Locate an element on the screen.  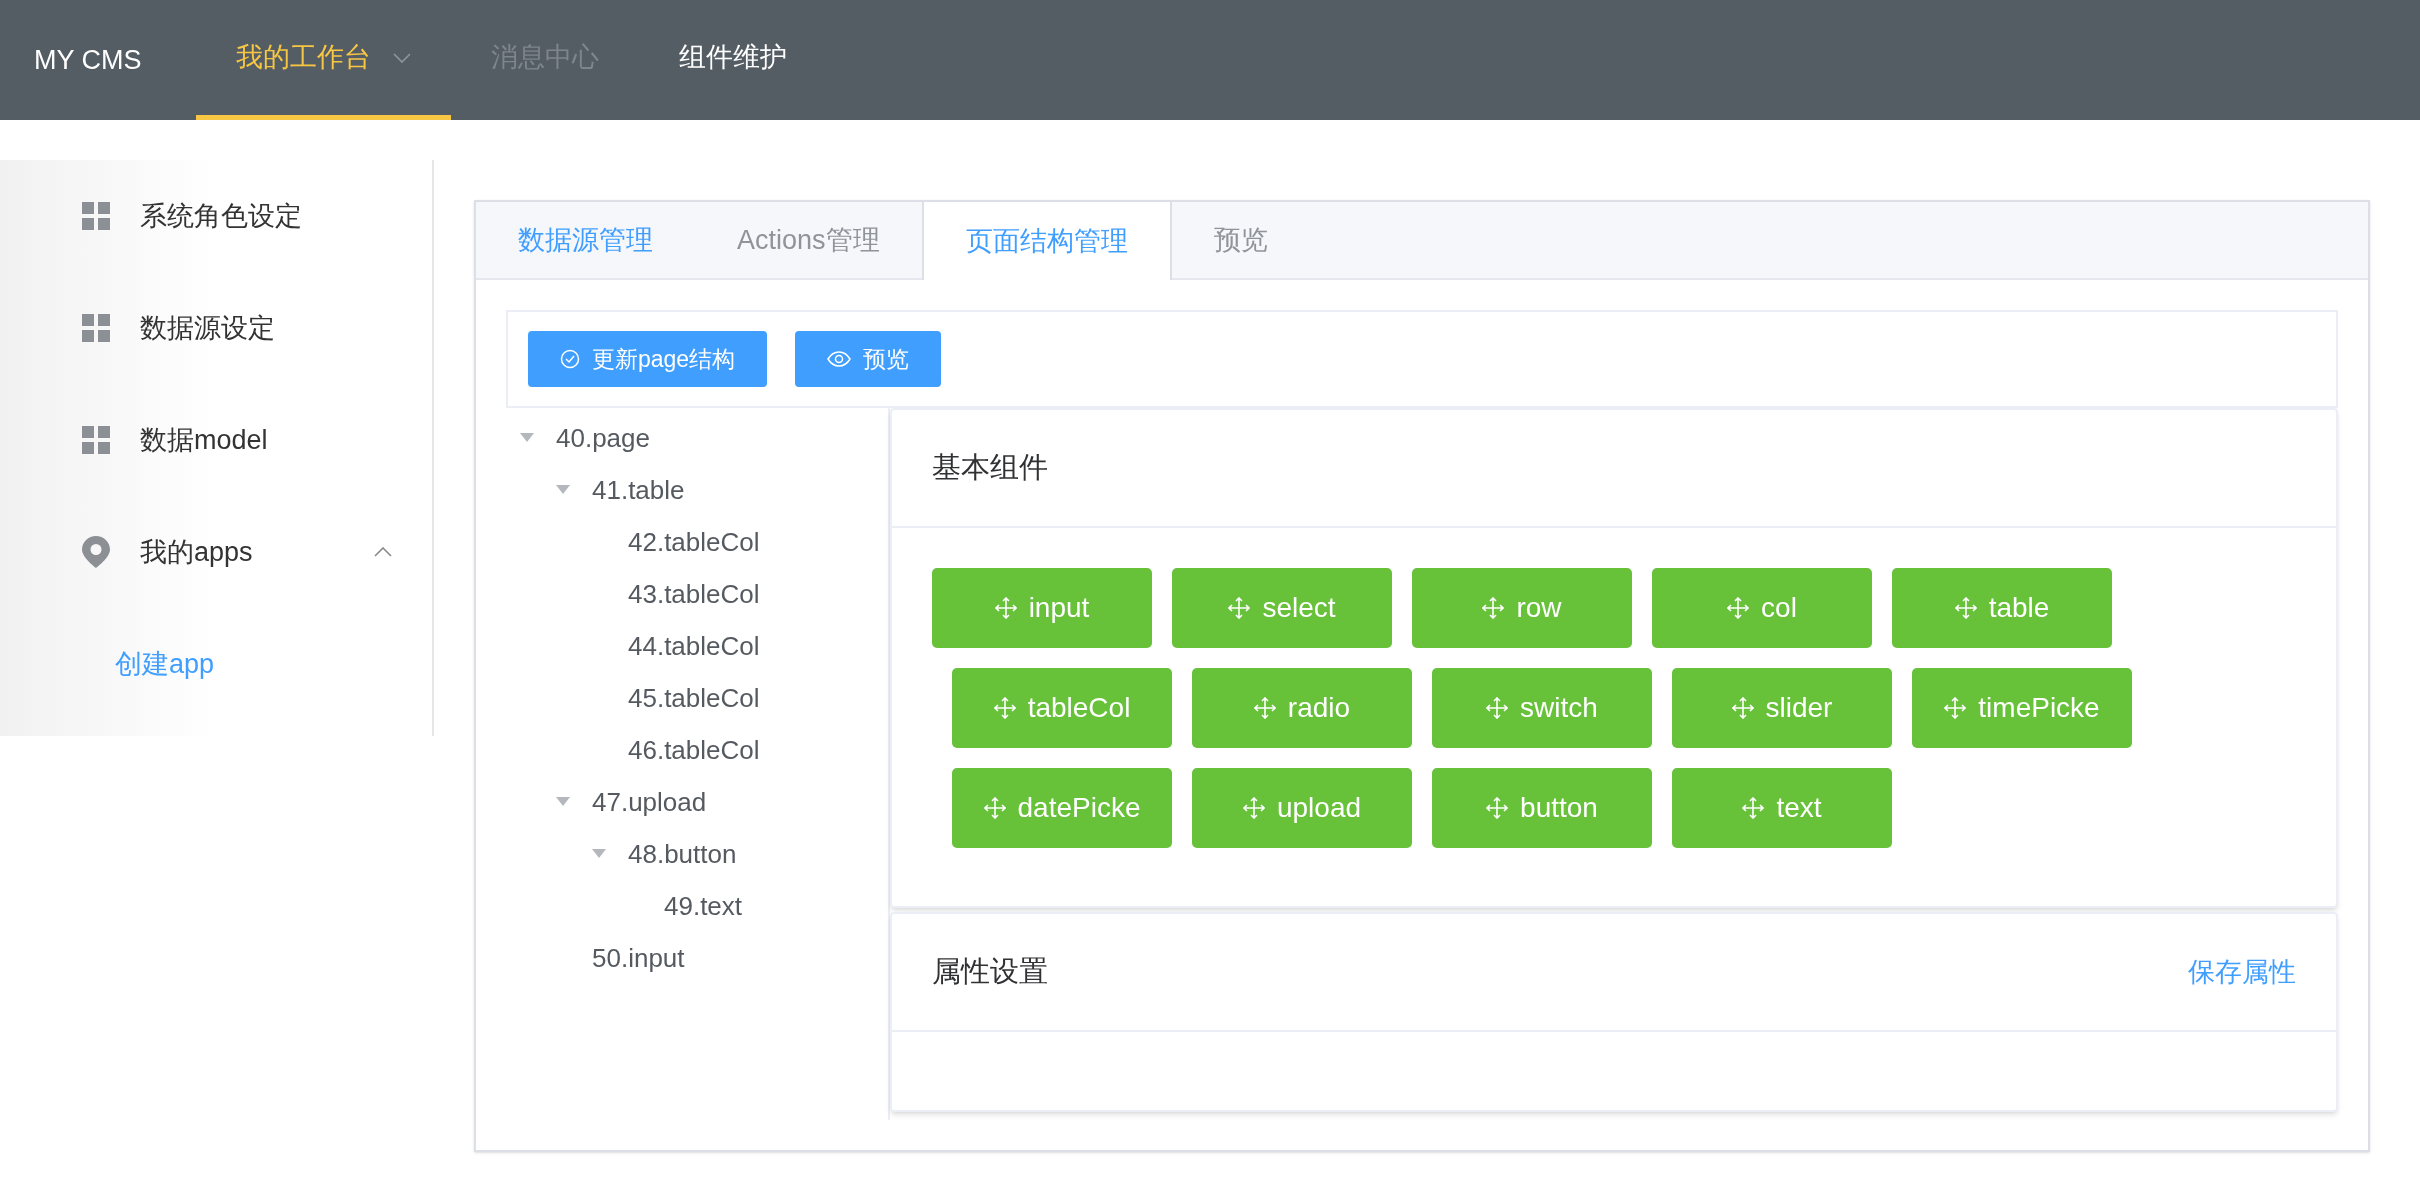
brand-title: MY CMS is located at coordinates (88, 60).